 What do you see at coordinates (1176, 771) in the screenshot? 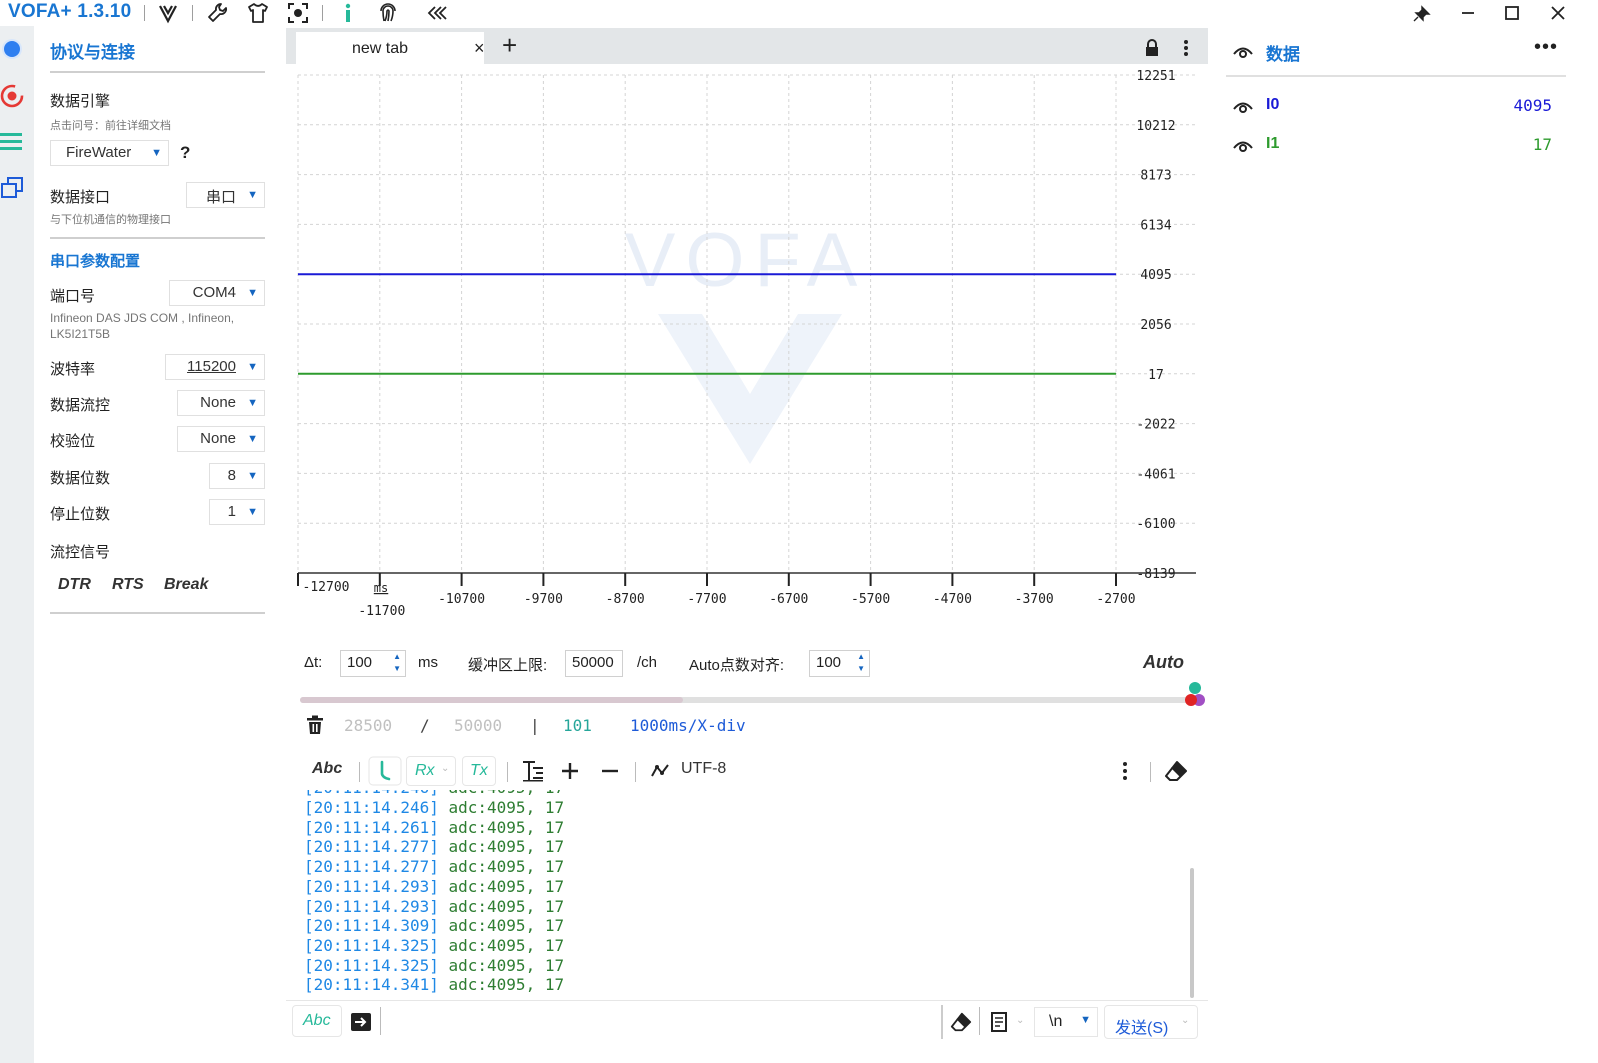
I see `eraser-icon` at bounding box center [1176, 771].